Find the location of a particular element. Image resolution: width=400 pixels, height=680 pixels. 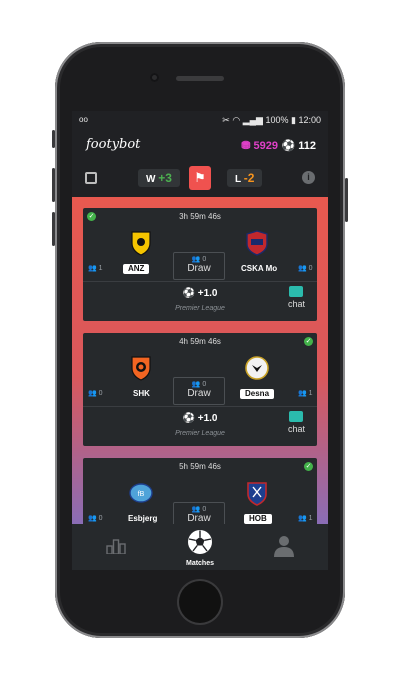

mute-icon: ✂ is located at coordinates (226, 120).